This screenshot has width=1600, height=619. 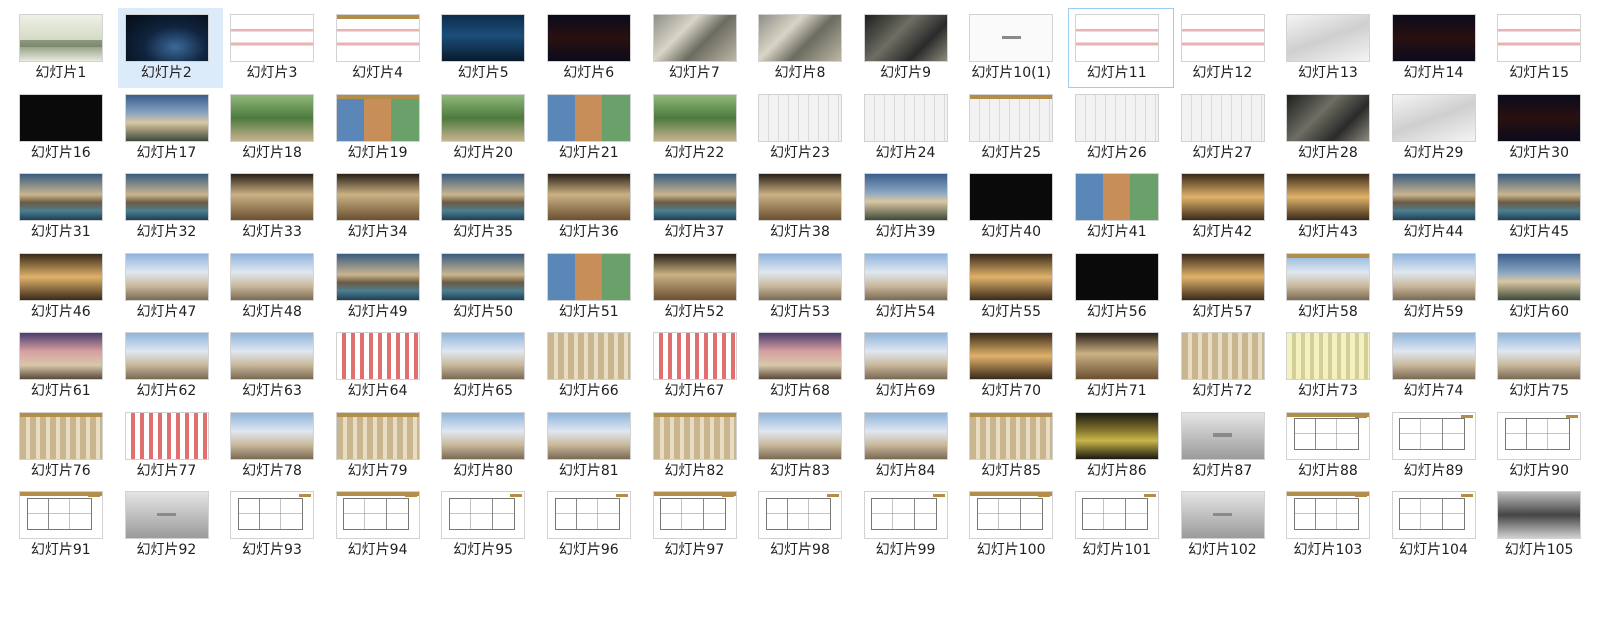 What do you see at coordinates (65, 207) in the screenshot?
I see `slide-tile: 幻灯片31` at bounding box center [65, 207].